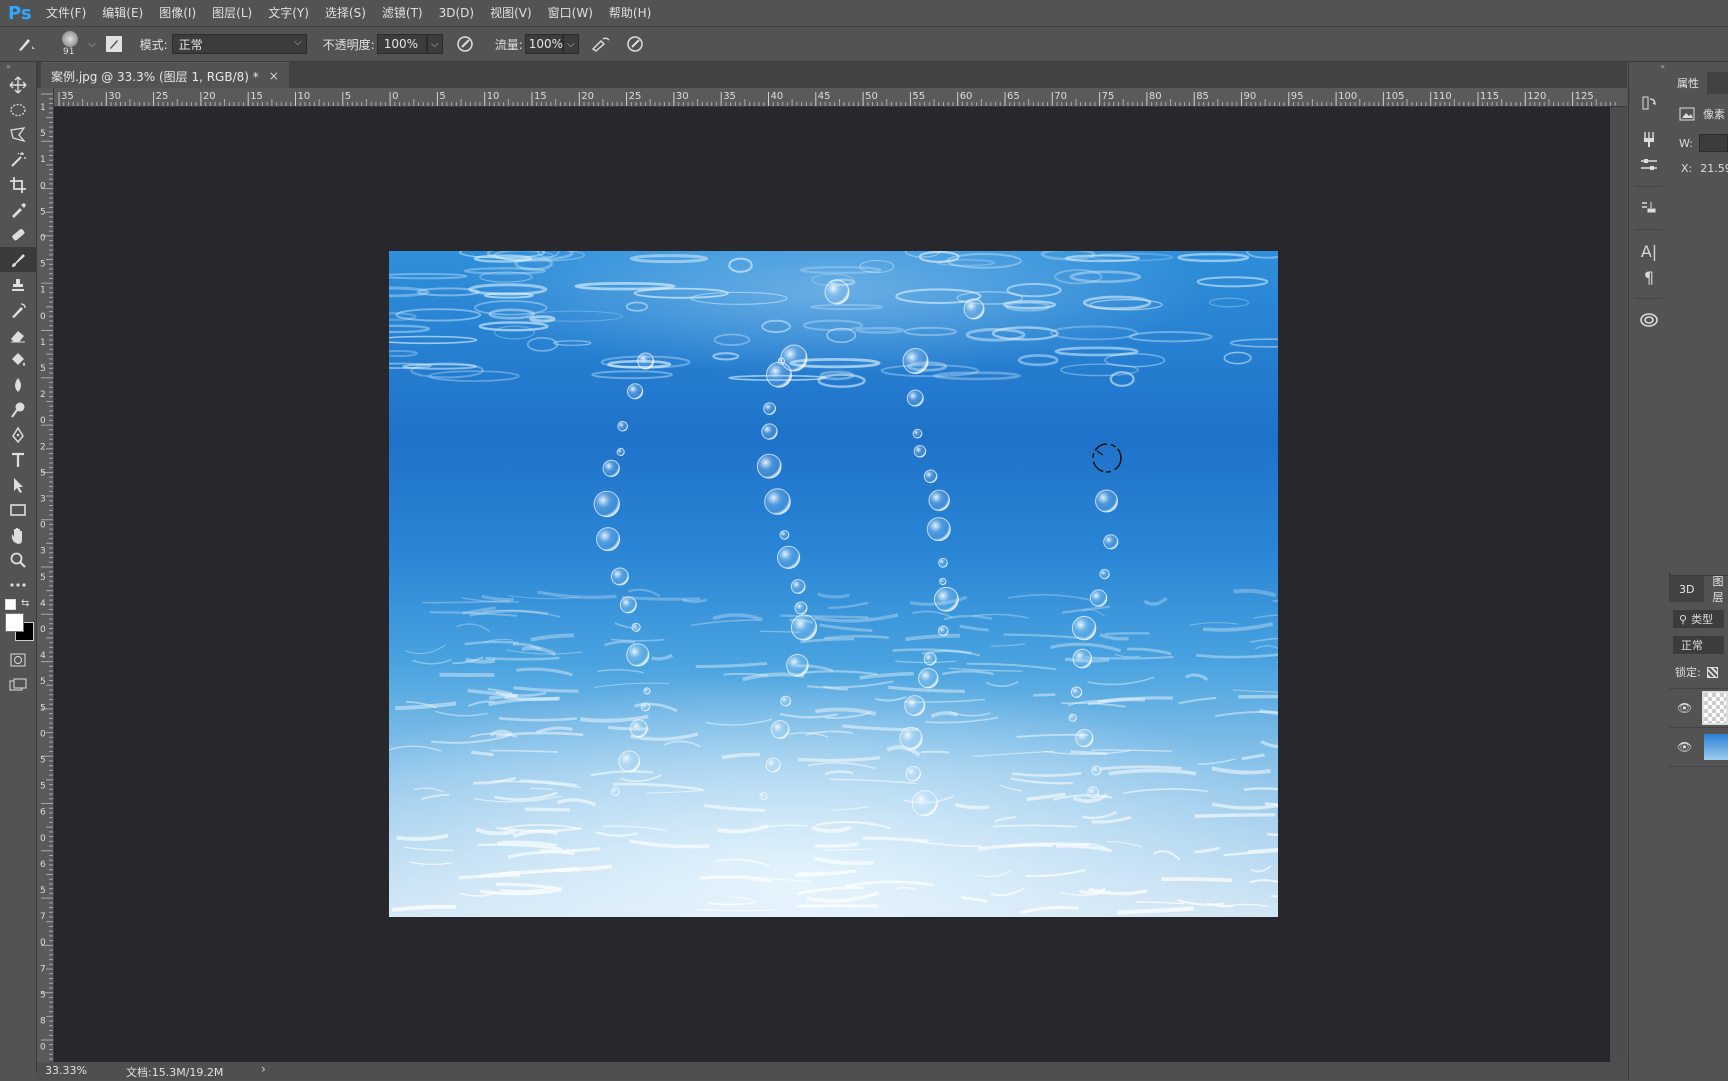 Image resolution: width=1728 pixels, height=1081 pixels. Describe the element at coordinates (1698, 645) in the screenshot. I see `layer-blend-mode-select: 正常` at that location.